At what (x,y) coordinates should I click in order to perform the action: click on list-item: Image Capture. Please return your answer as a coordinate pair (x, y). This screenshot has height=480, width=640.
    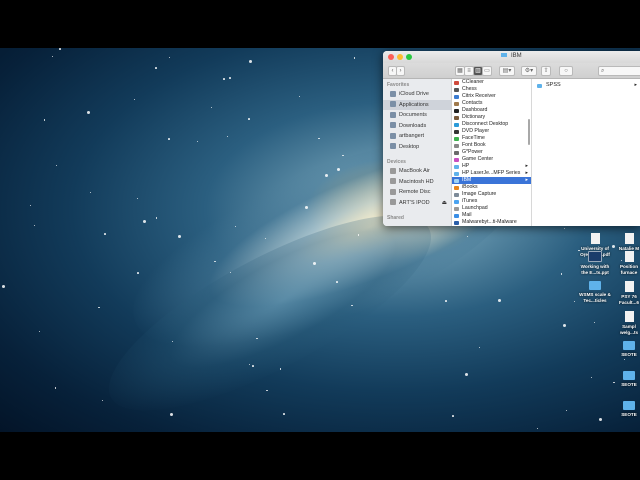
    Looking at the image, I should click on (491, 194).